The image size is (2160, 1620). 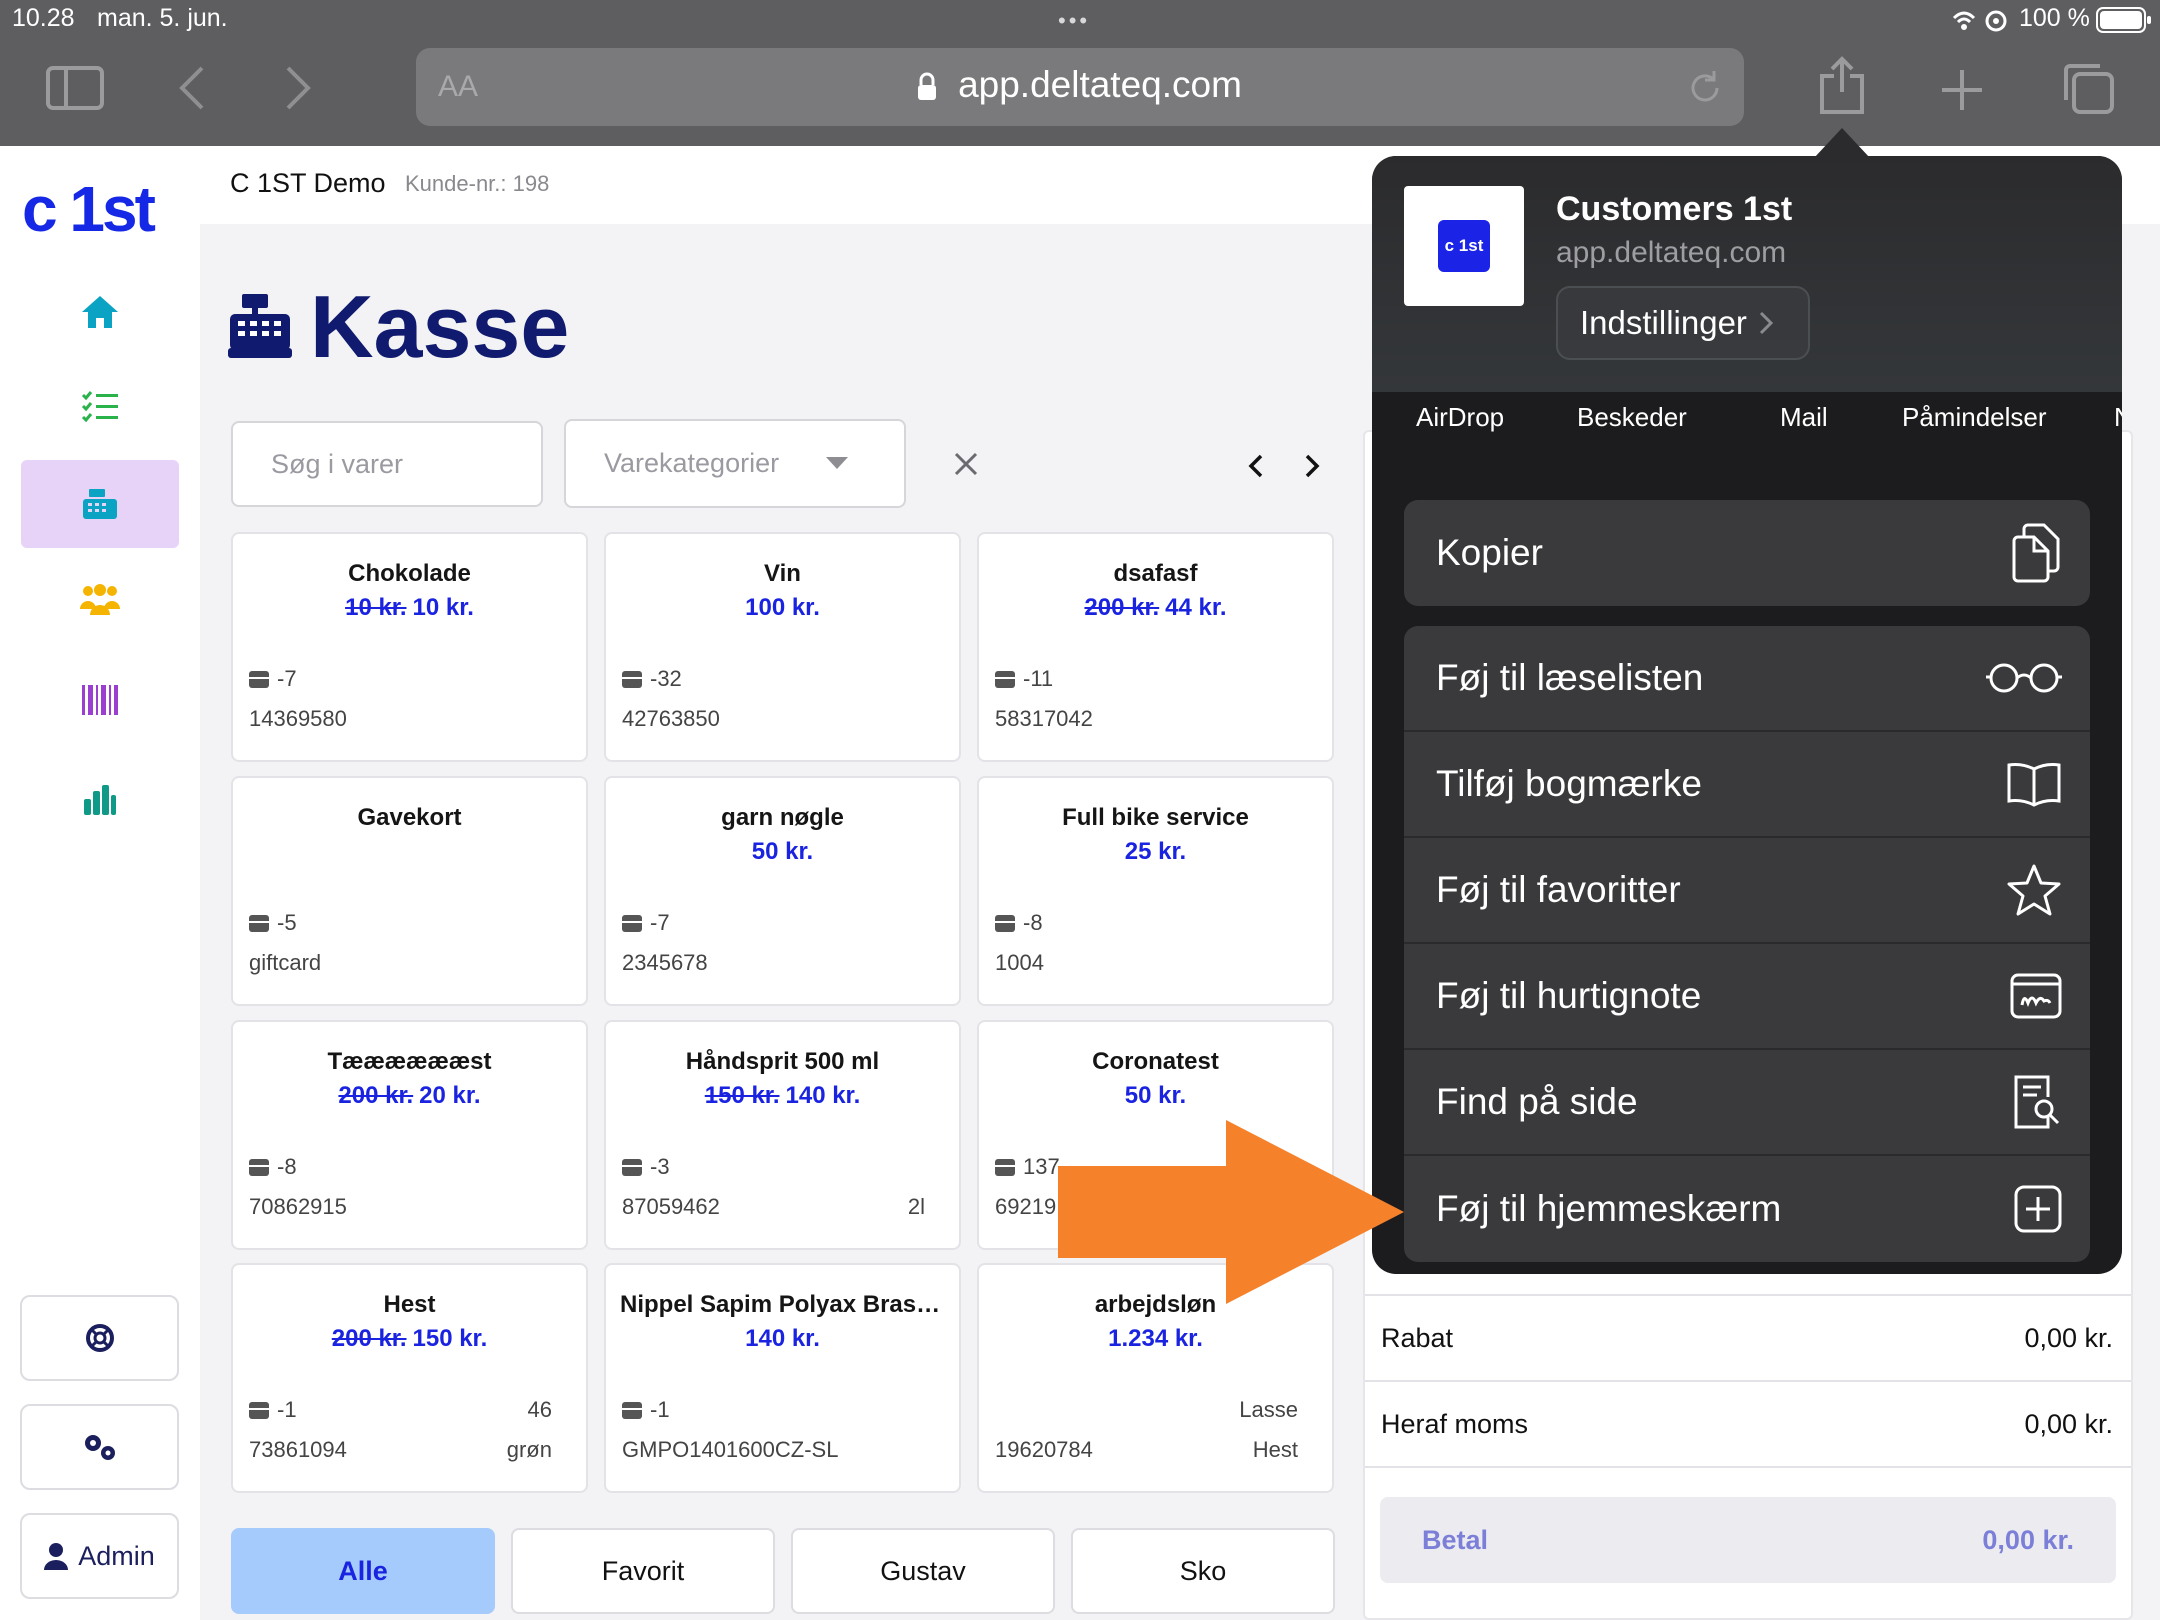 I want to click on product-stock: -3, so click(x=646, y=1167).